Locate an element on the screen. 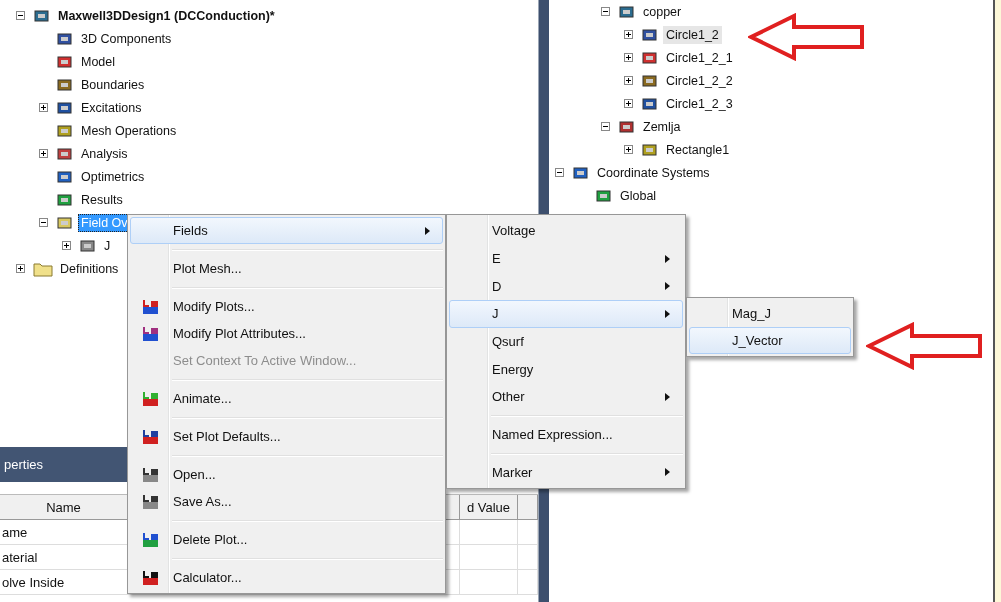 Image resolution: width=1001 pixels, height=602 pixels. panel-title: perties is located at coordinates (24, 464).